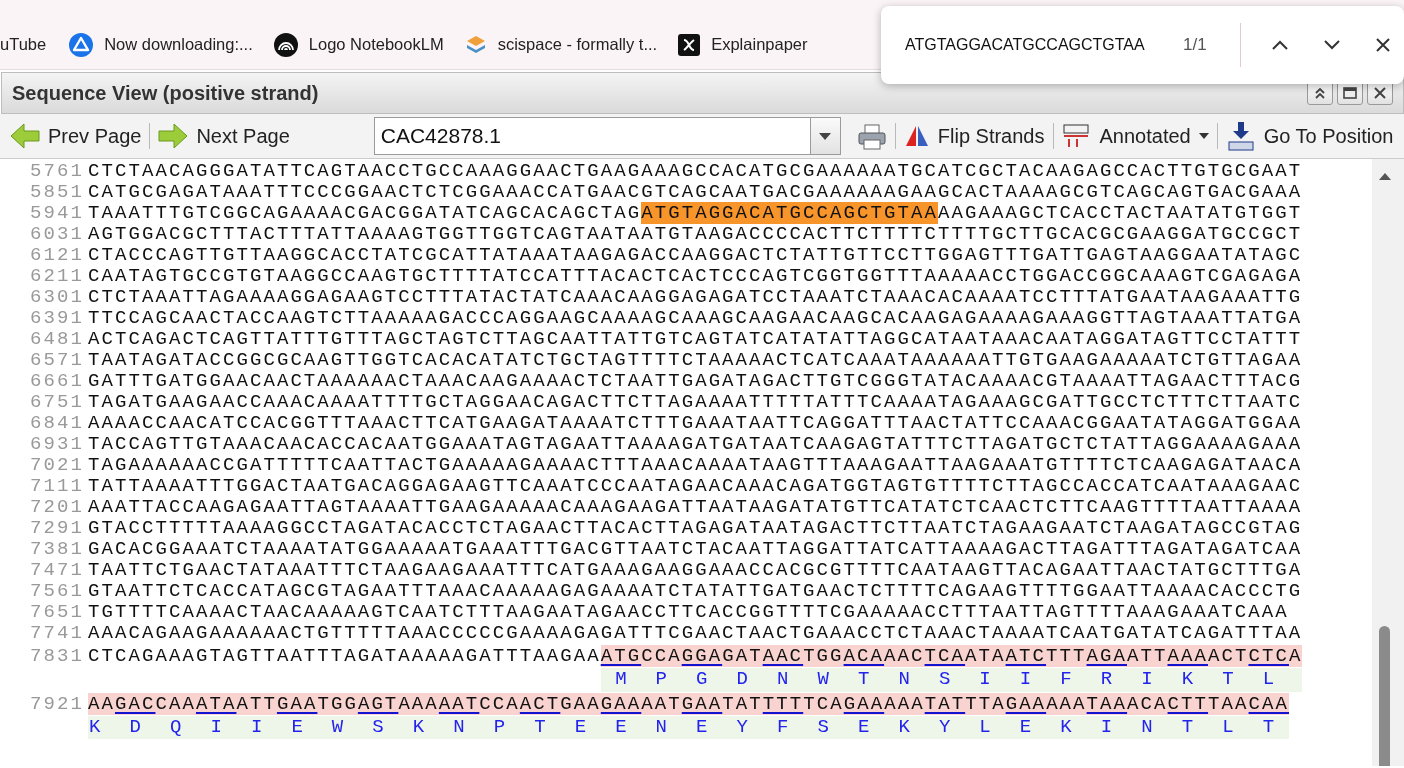 This screenshot has height=768, width=1404. Describe the element at coordinates (57, 339) in the screenshot. I see `line-number: 6481` at that location.